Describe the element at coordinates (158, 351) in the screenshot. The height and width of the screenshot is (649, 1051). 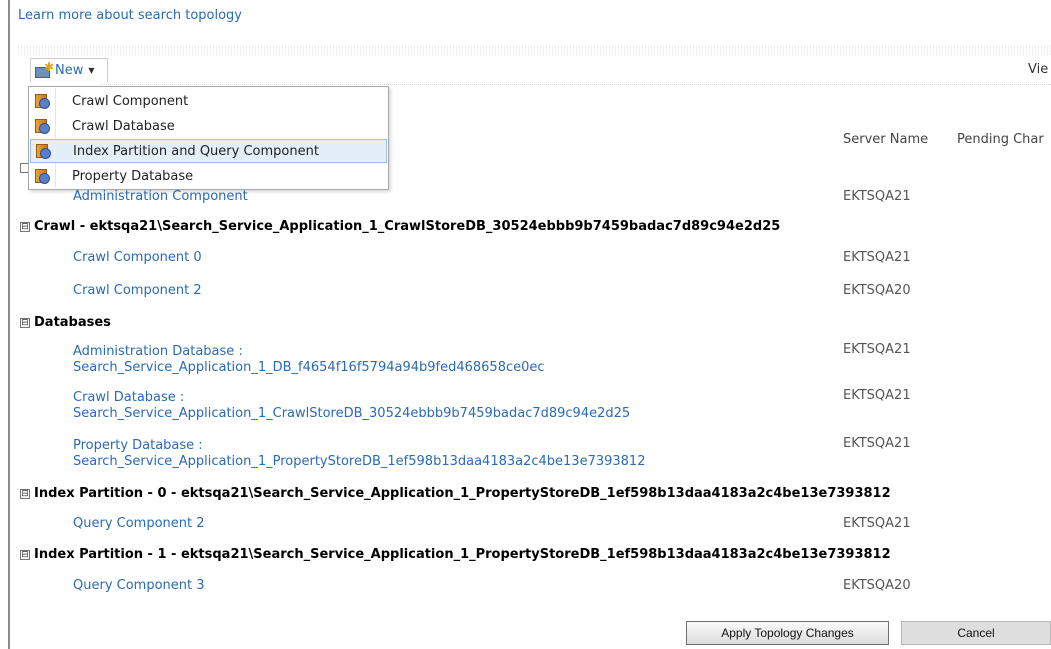
I see `database-label: Administration Database :` at that location.